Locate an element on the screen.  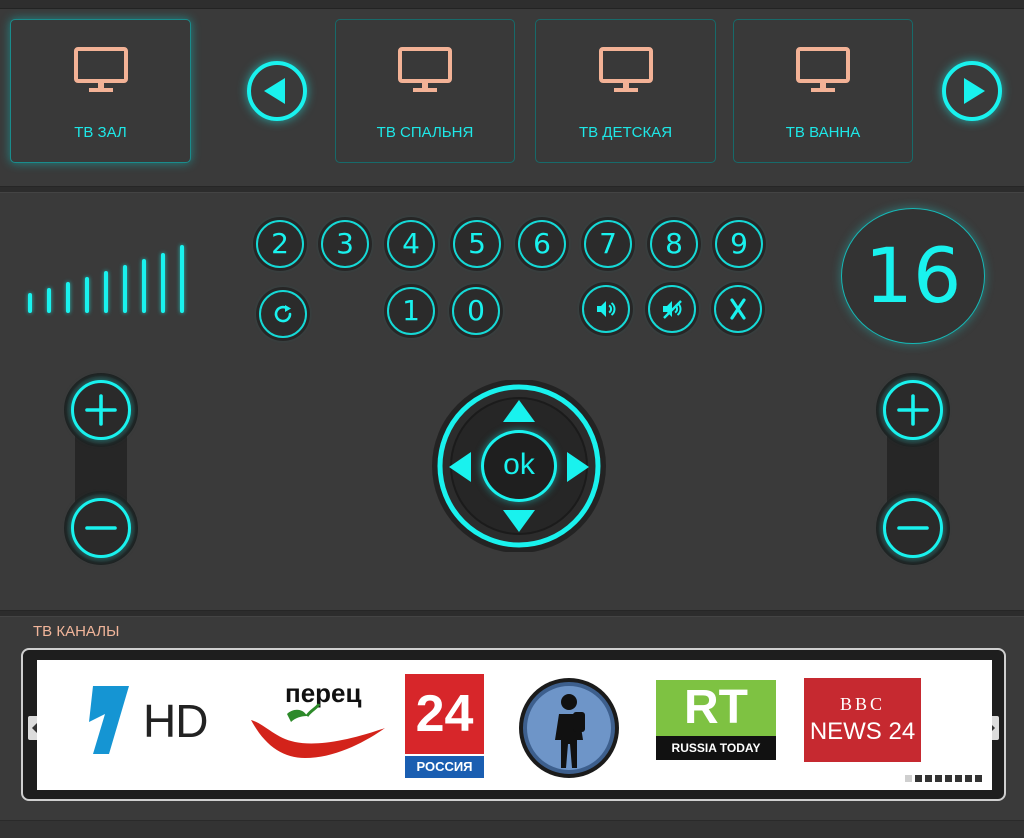
r24-label: РОССИЯ is located at coordinates (444, 767).